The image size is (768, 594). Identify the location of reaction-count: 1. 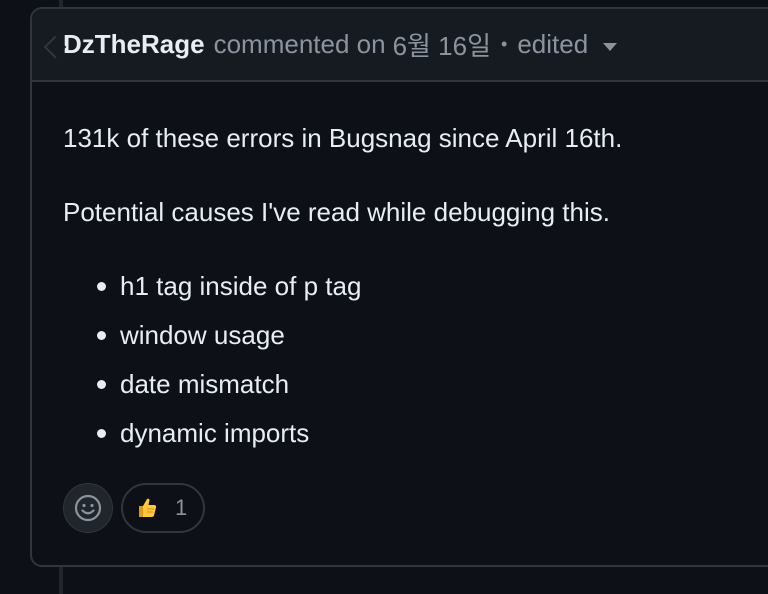
(181, 507).